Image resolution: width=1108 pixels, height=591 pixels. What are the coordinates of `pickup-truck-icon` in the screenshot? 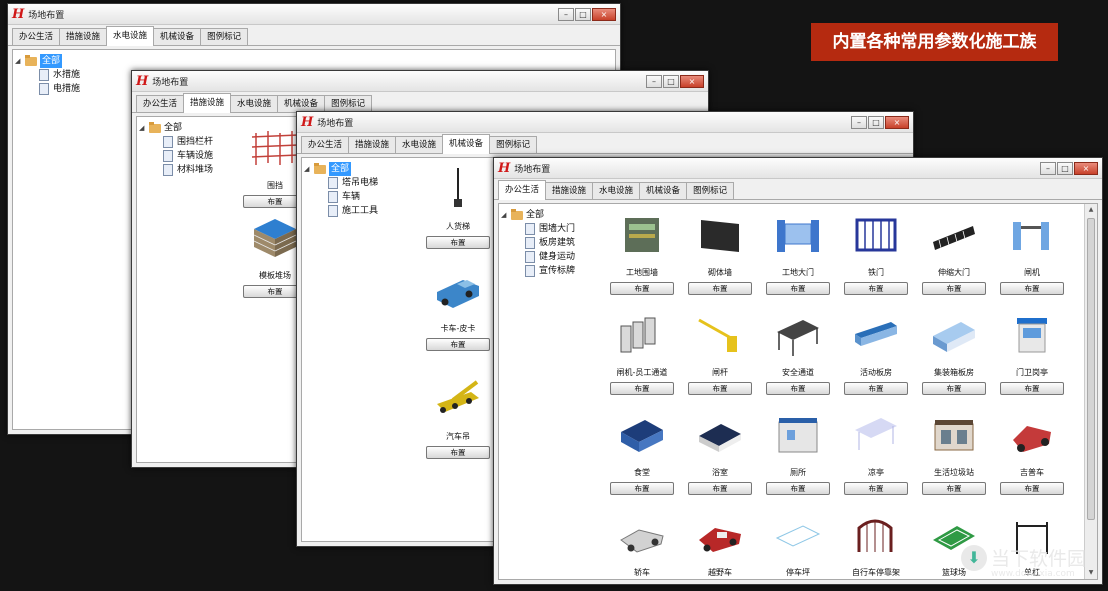 It's located at (458, 294).